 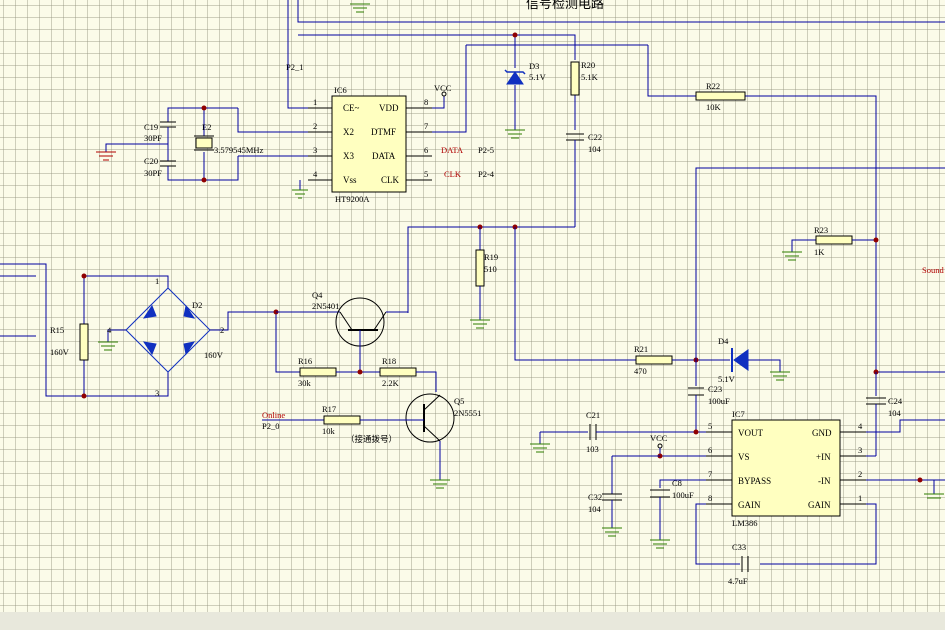 What do you see at coordinates (486, 150) in the screenshot?
I see `p2-5-label: P2-5` at bounding box center [486, 150].